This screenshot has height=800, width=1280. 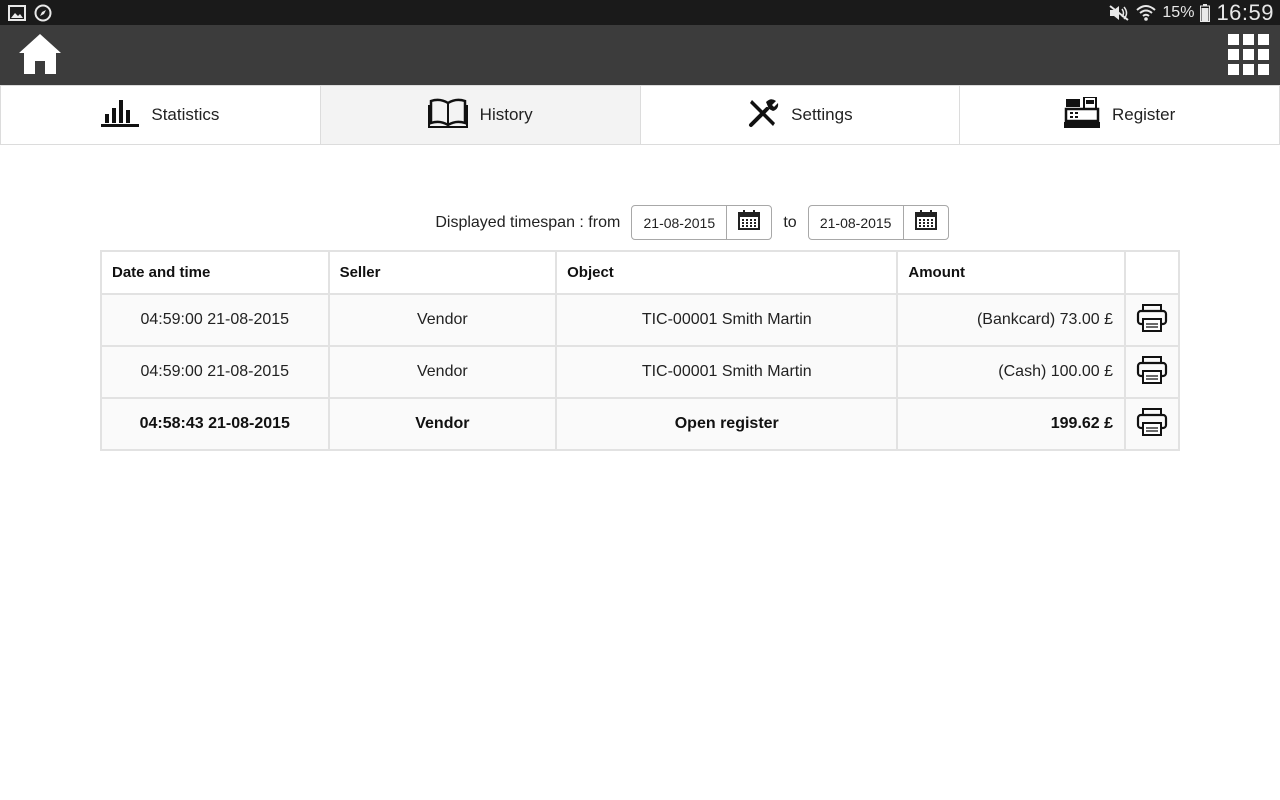 What do you see at coordinates (727, 272) in the screenshot?
I see `header-object: Object` at bounding box center [727, 272].